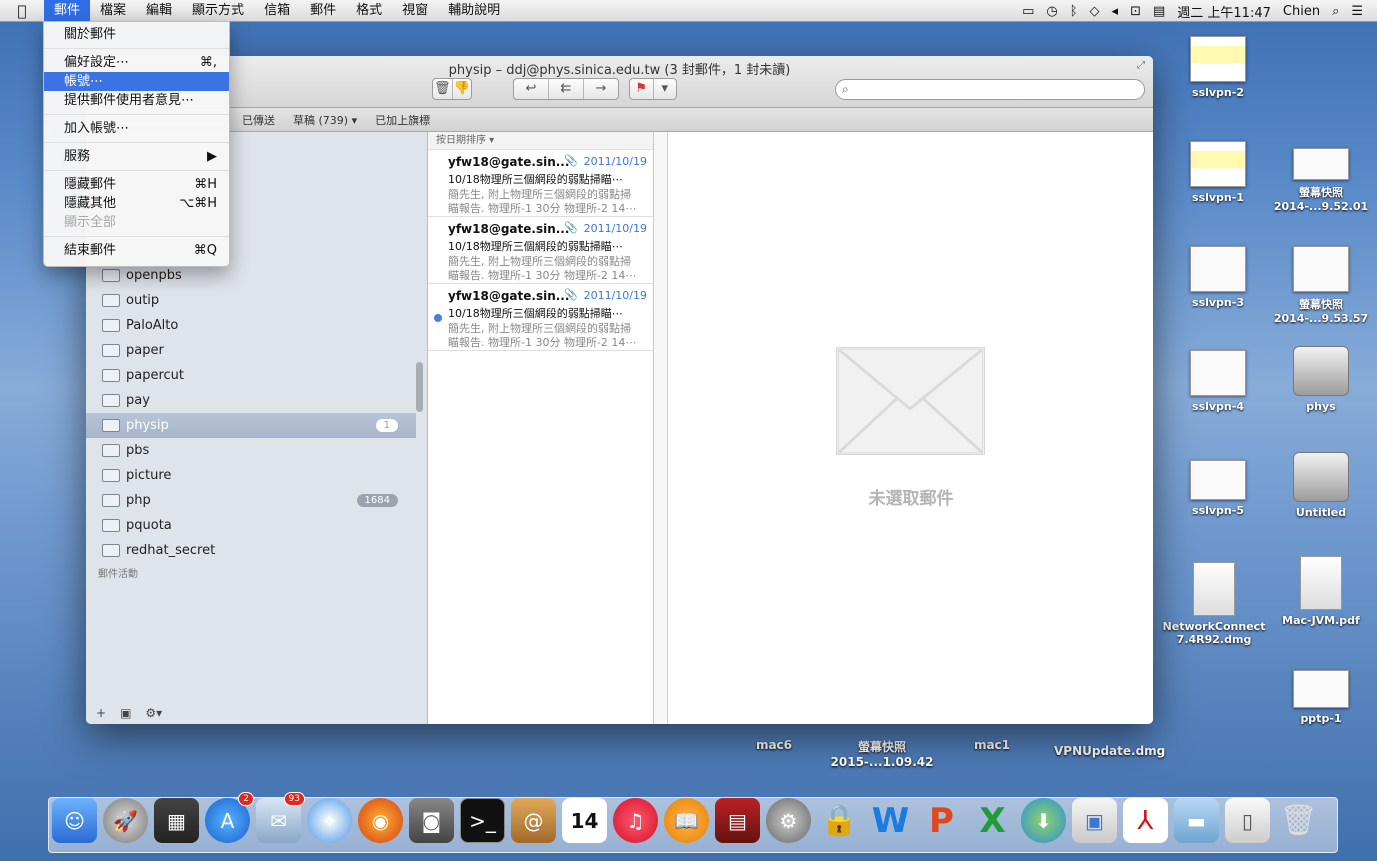 The height and width of the screenshot is (861, 1377). I want to click on menu-help: 輔助說明, so click(474, 11).